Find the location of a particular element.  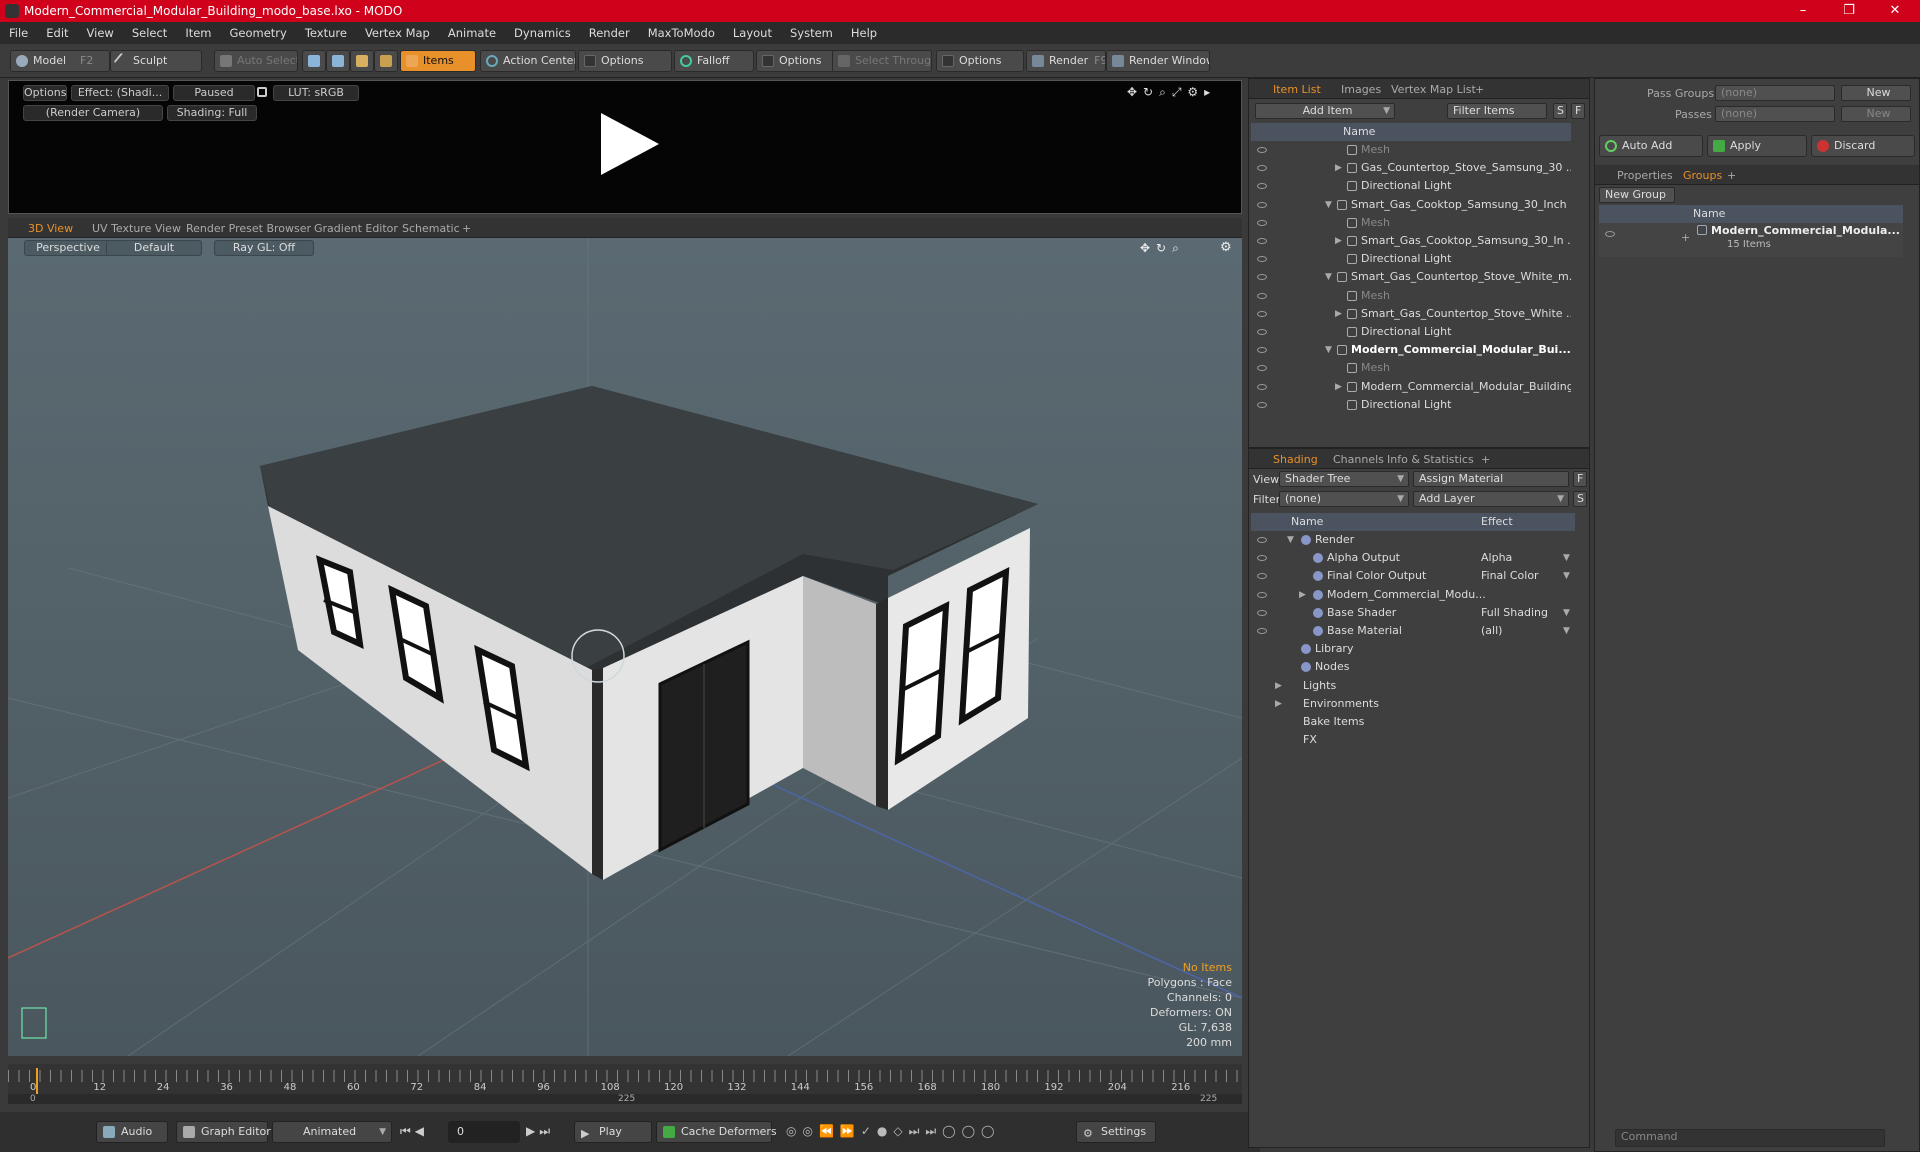

preview-options-button: Options is located at coordinates (45, 93).